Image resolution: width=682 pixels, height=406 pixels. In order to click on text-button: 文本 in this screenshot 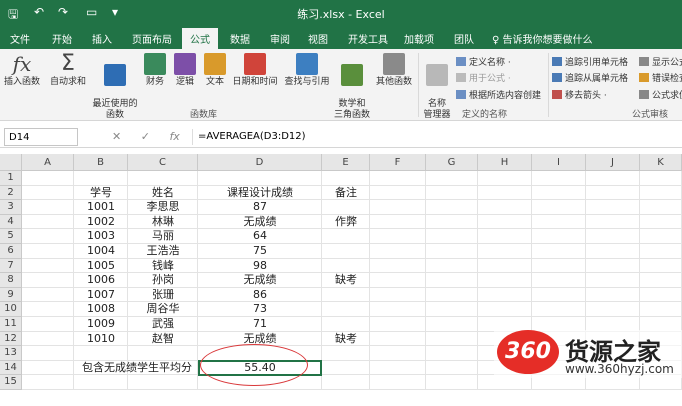, I will do `click(215, 70)`.